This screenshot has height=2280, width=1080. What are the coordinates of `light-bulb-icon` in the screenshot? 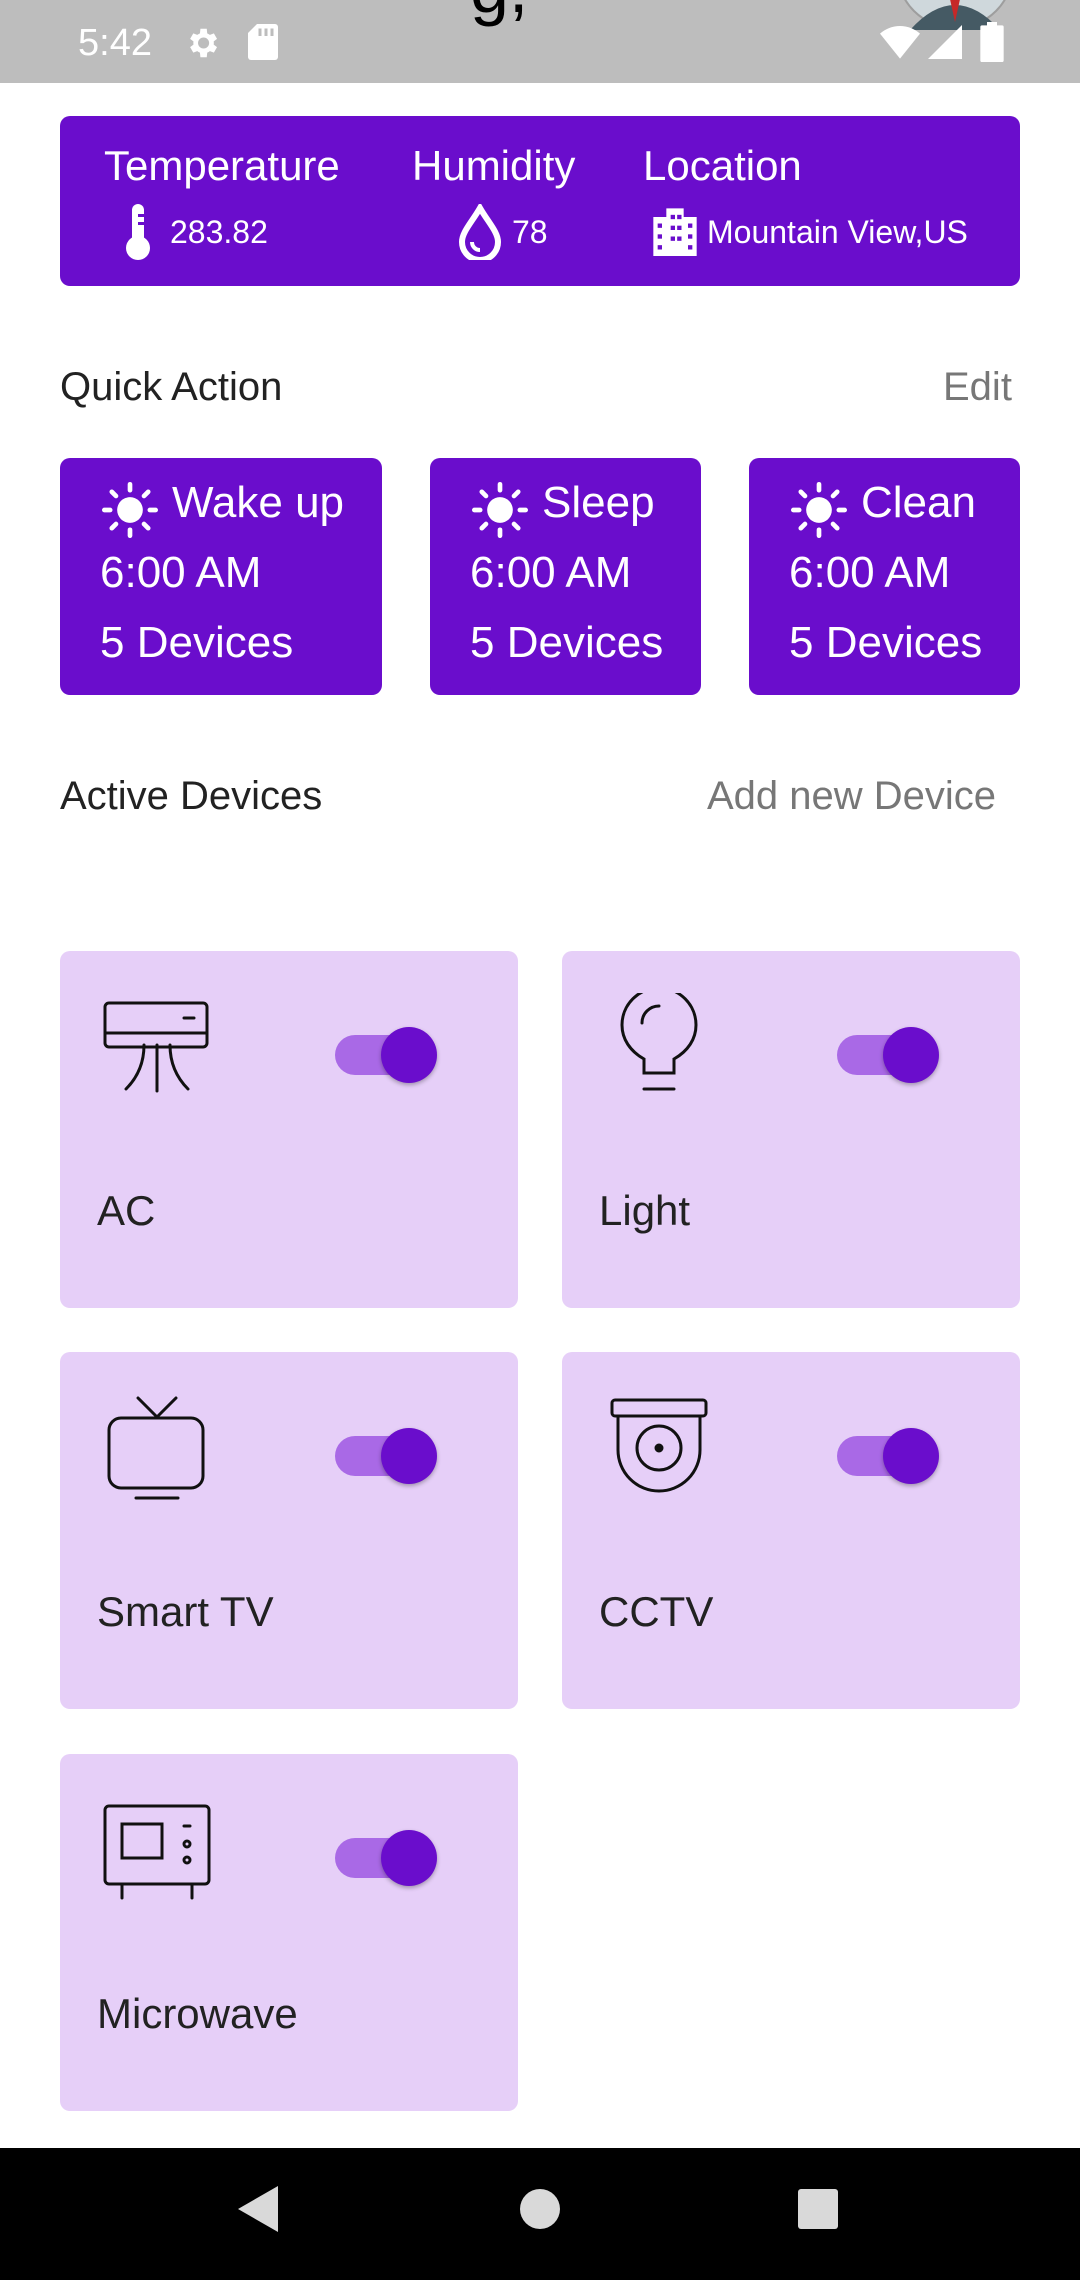 It's located at (659, 1042).